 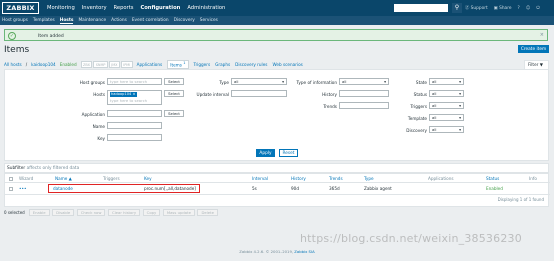 I want to click on triggers-select-value: all, so click(x=434, y=105).